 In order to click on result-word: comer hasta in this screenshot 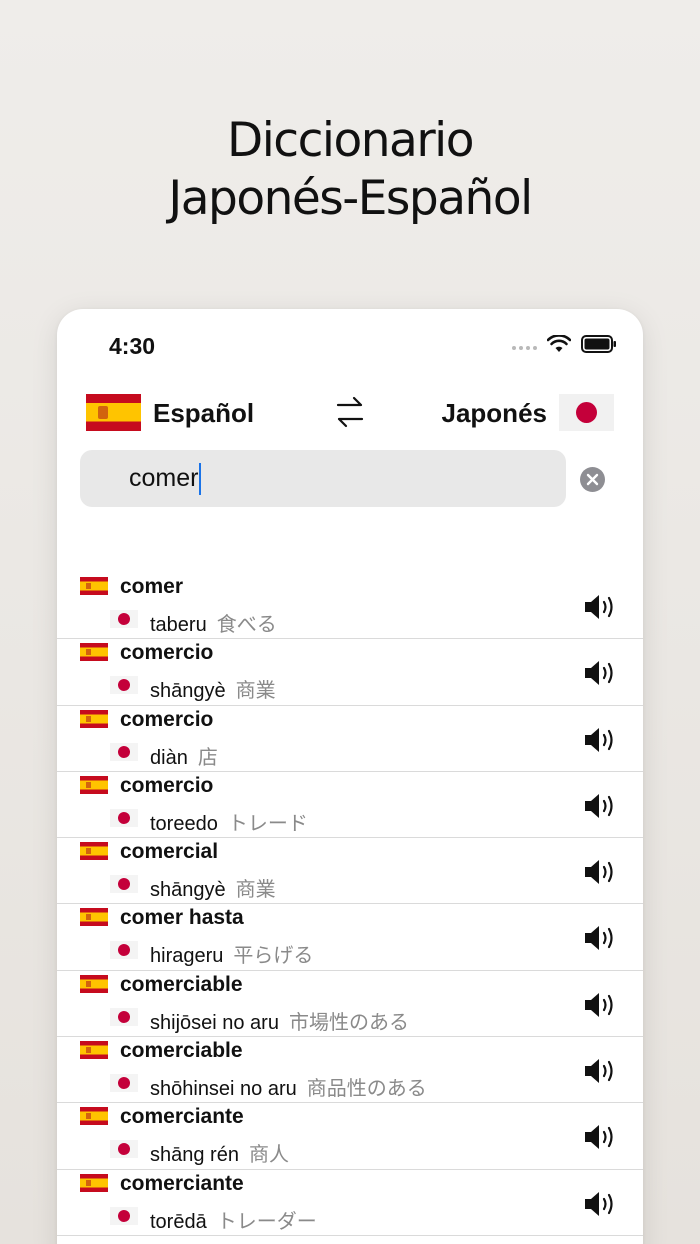, I will do `click(182, 918)`.